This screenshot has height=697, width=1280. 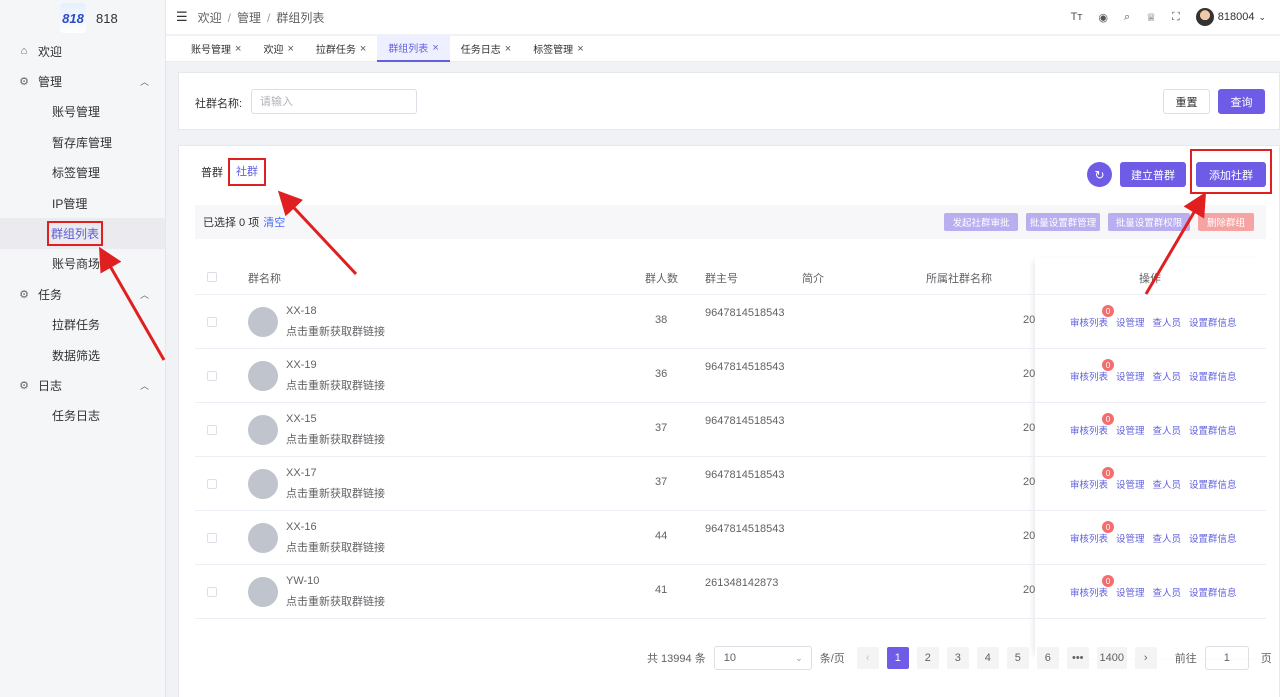 I want to click on tag-tab: 欢迎 ×, so click(x=278, y=49).